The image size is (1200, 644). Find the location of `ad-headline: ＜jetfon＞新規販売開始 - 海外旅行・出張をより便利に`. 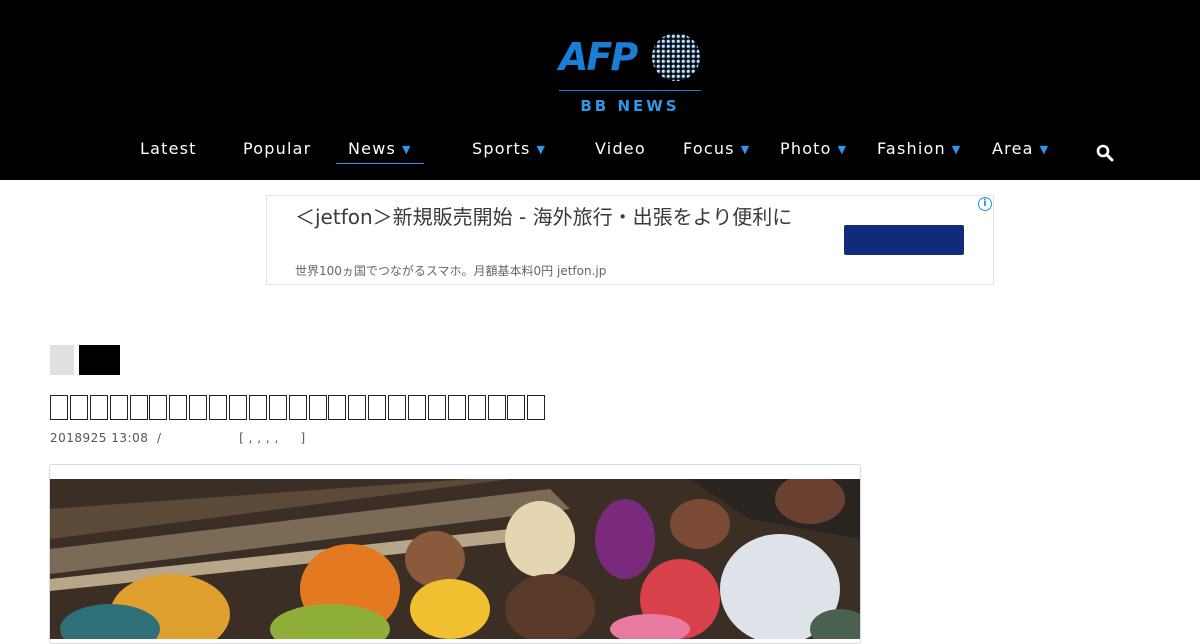

ad-headline: ＜jetfon＞新規販売開始 - 海外旅行・出張をより便利に is located at coordinates (545, 217).